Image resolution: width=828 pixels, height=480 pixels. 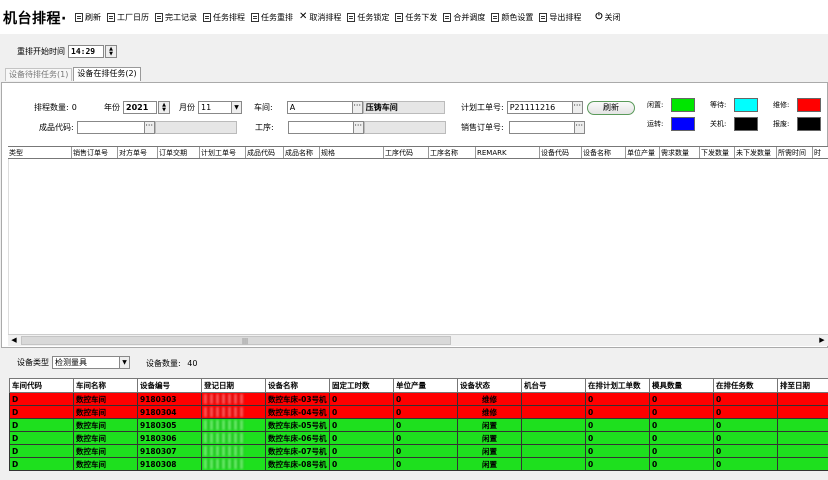 What do you see at coordinates (297, 412) in the screenshot?
I see `table-cell: 数控车床-04号机` at bounding box center [297, 412].